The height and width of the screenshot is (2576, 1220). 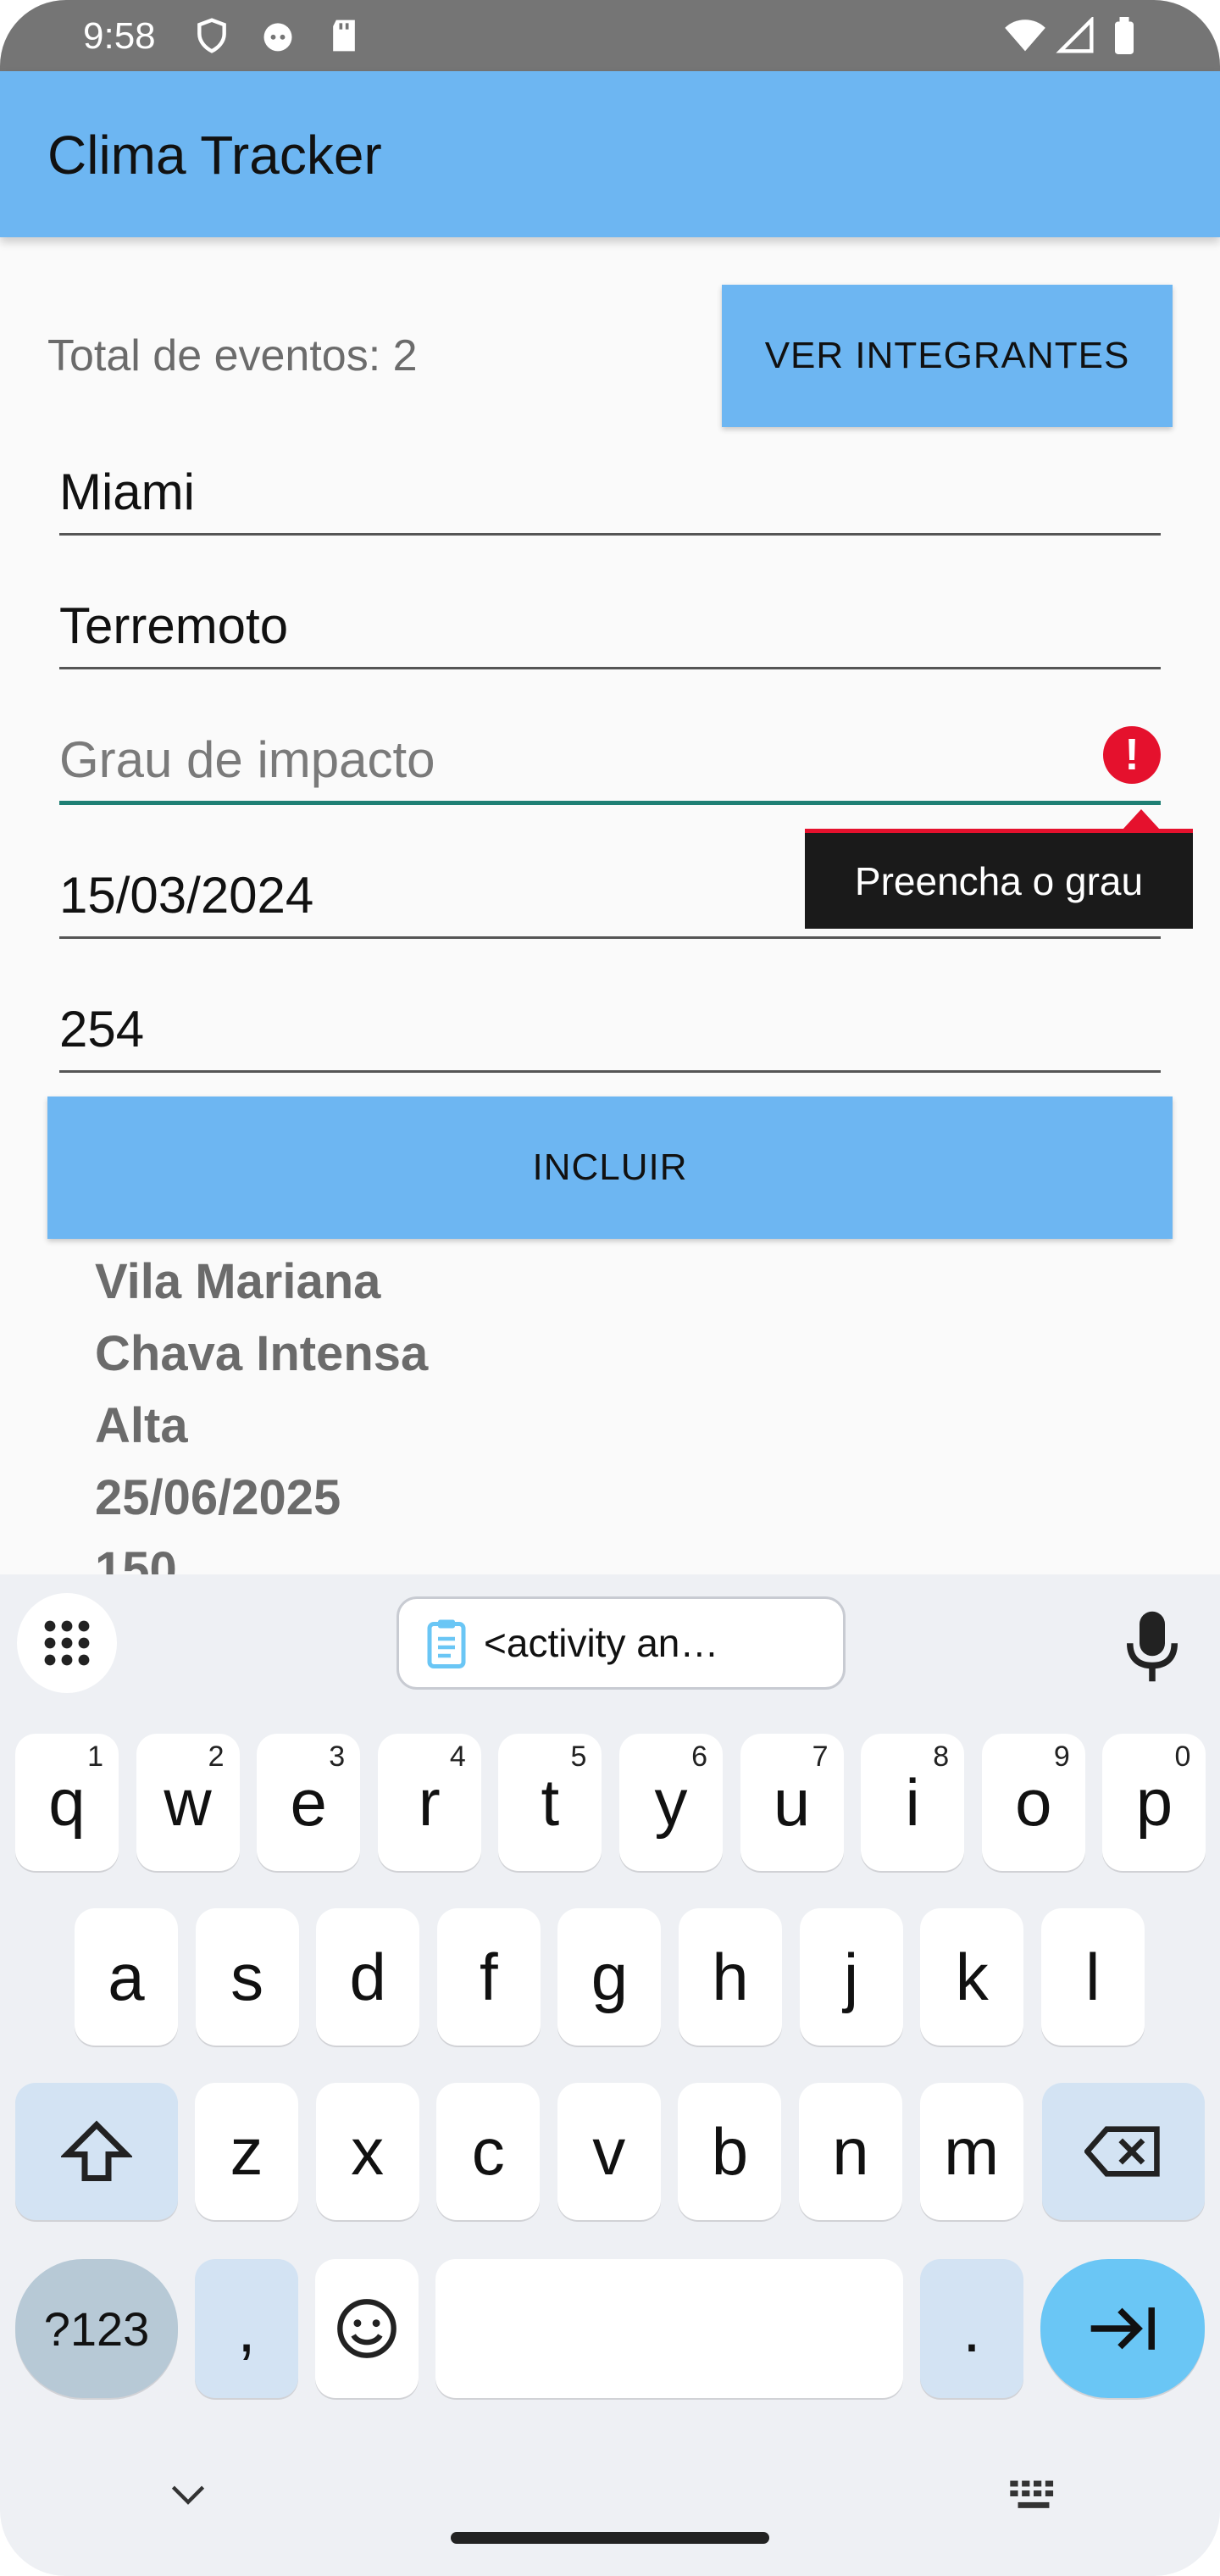 I want to click on key-number-hint: 6, so click(x=699, y=1756).